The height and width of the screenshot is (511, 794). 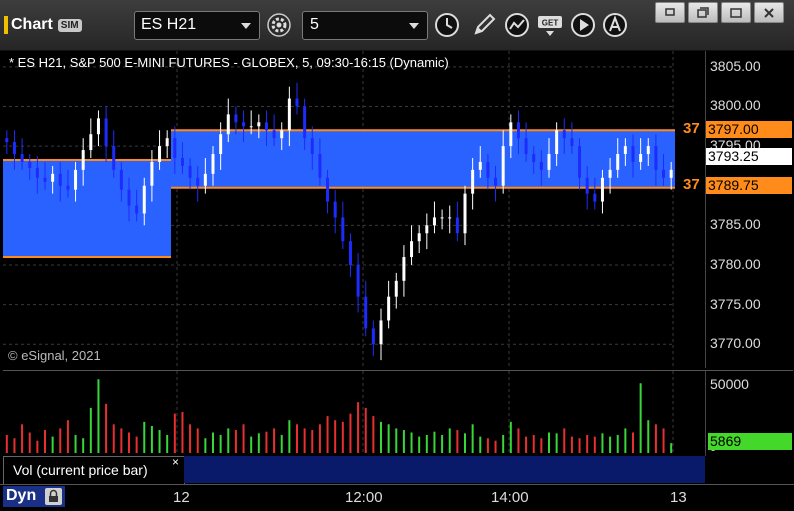 What do you see at coordinates (736, 12) in the screenshot?
I see `maximize-icon` at bounding box center [736, 12].